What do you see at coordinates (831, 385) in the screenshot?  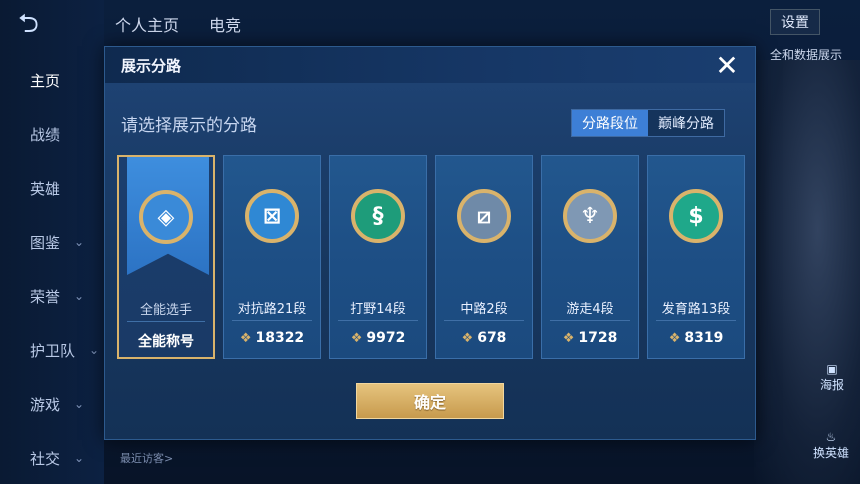 I see `poster-label: 海报` at bounding box center [831, 385].